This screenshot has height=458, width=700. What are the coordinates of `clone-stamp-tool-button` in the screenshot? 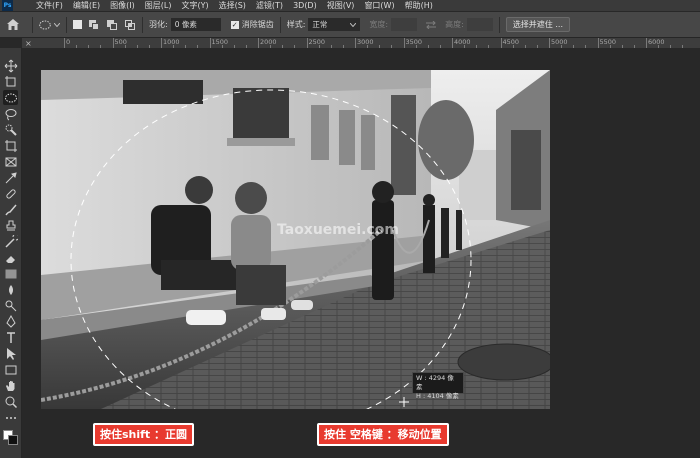 It's located at (10, 225).